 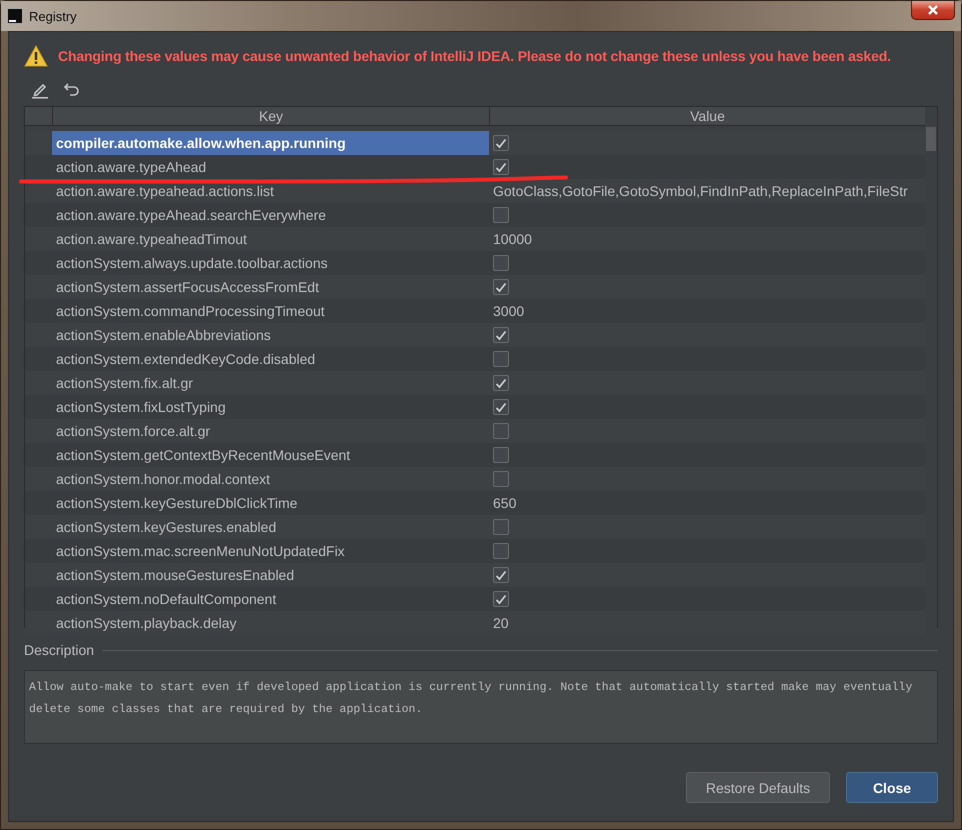 What do you see at coordinates (504, 503) in the screenshot?
I see `value-text: 650` at bounding box center [504, 503].